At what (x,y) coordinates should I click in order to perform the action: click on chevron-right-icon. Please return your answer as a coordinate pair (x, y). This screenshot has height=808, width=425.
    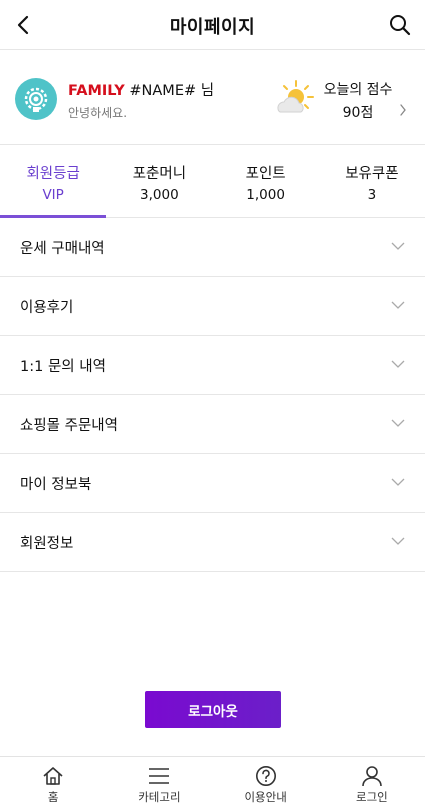
    Looking at the image, I should click on (403, 110).